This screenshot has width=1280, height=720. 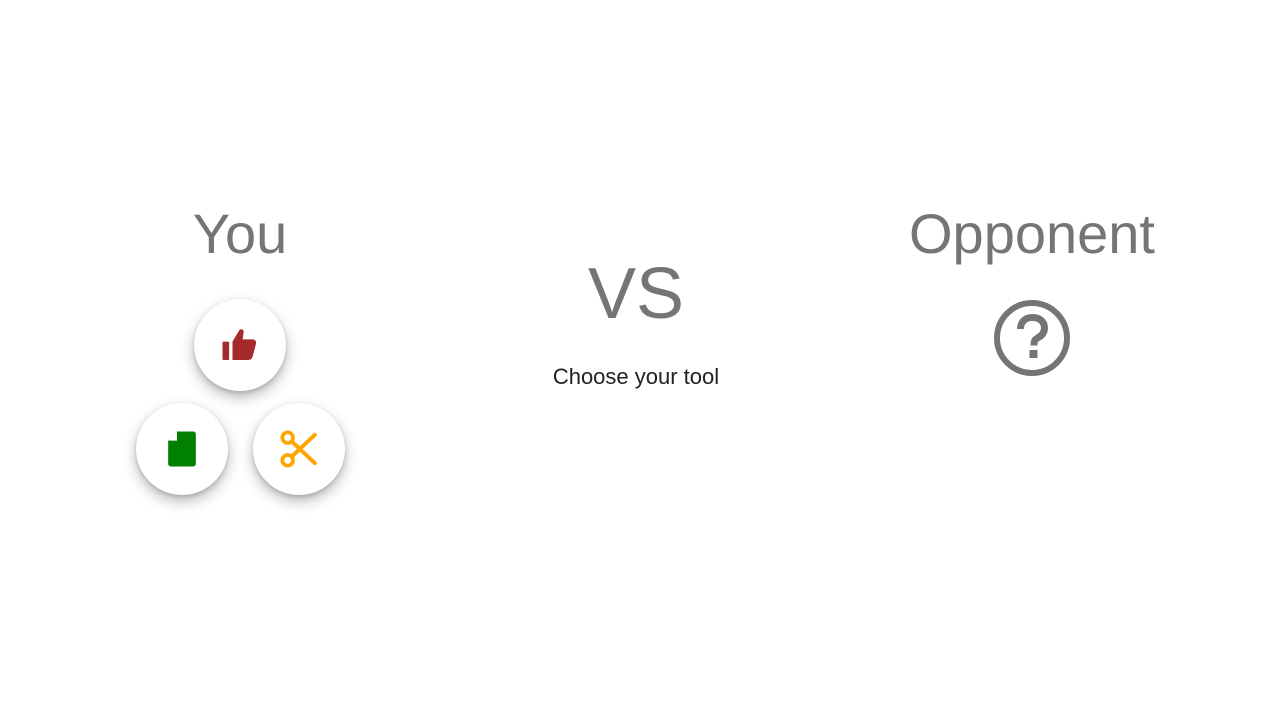 I want to click on thumbs-up-icon, so click(x=239, y=344).